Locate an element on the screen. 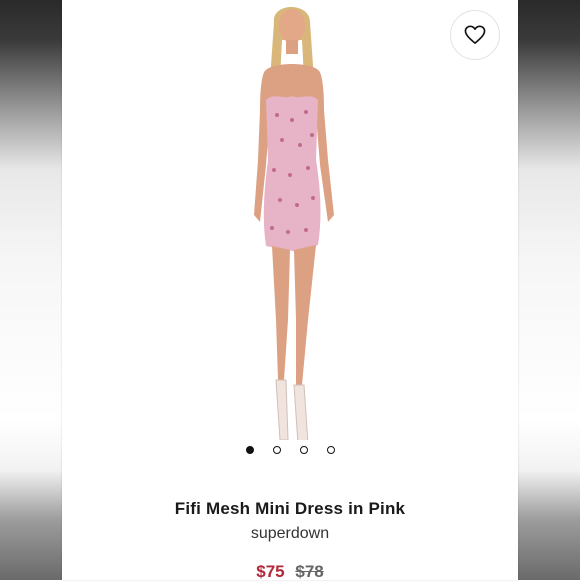 This screenshot has height=582, width=580. heart-outline-icon is located at coordinates (475, 34).